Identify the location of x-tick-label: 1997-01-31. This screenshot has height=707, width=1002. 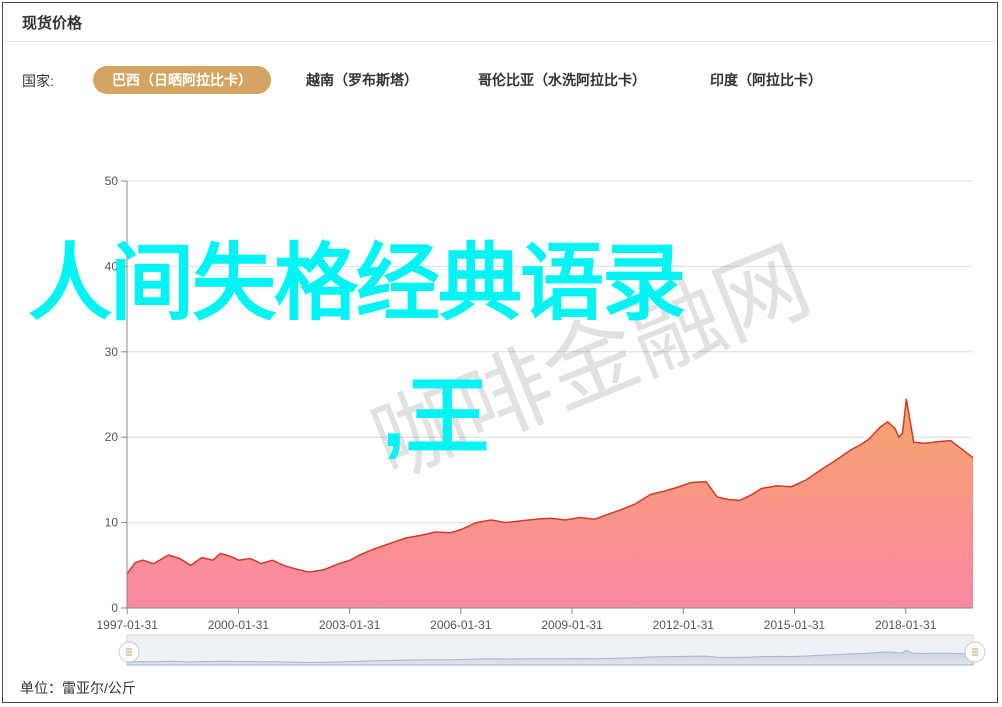
(127, 625).